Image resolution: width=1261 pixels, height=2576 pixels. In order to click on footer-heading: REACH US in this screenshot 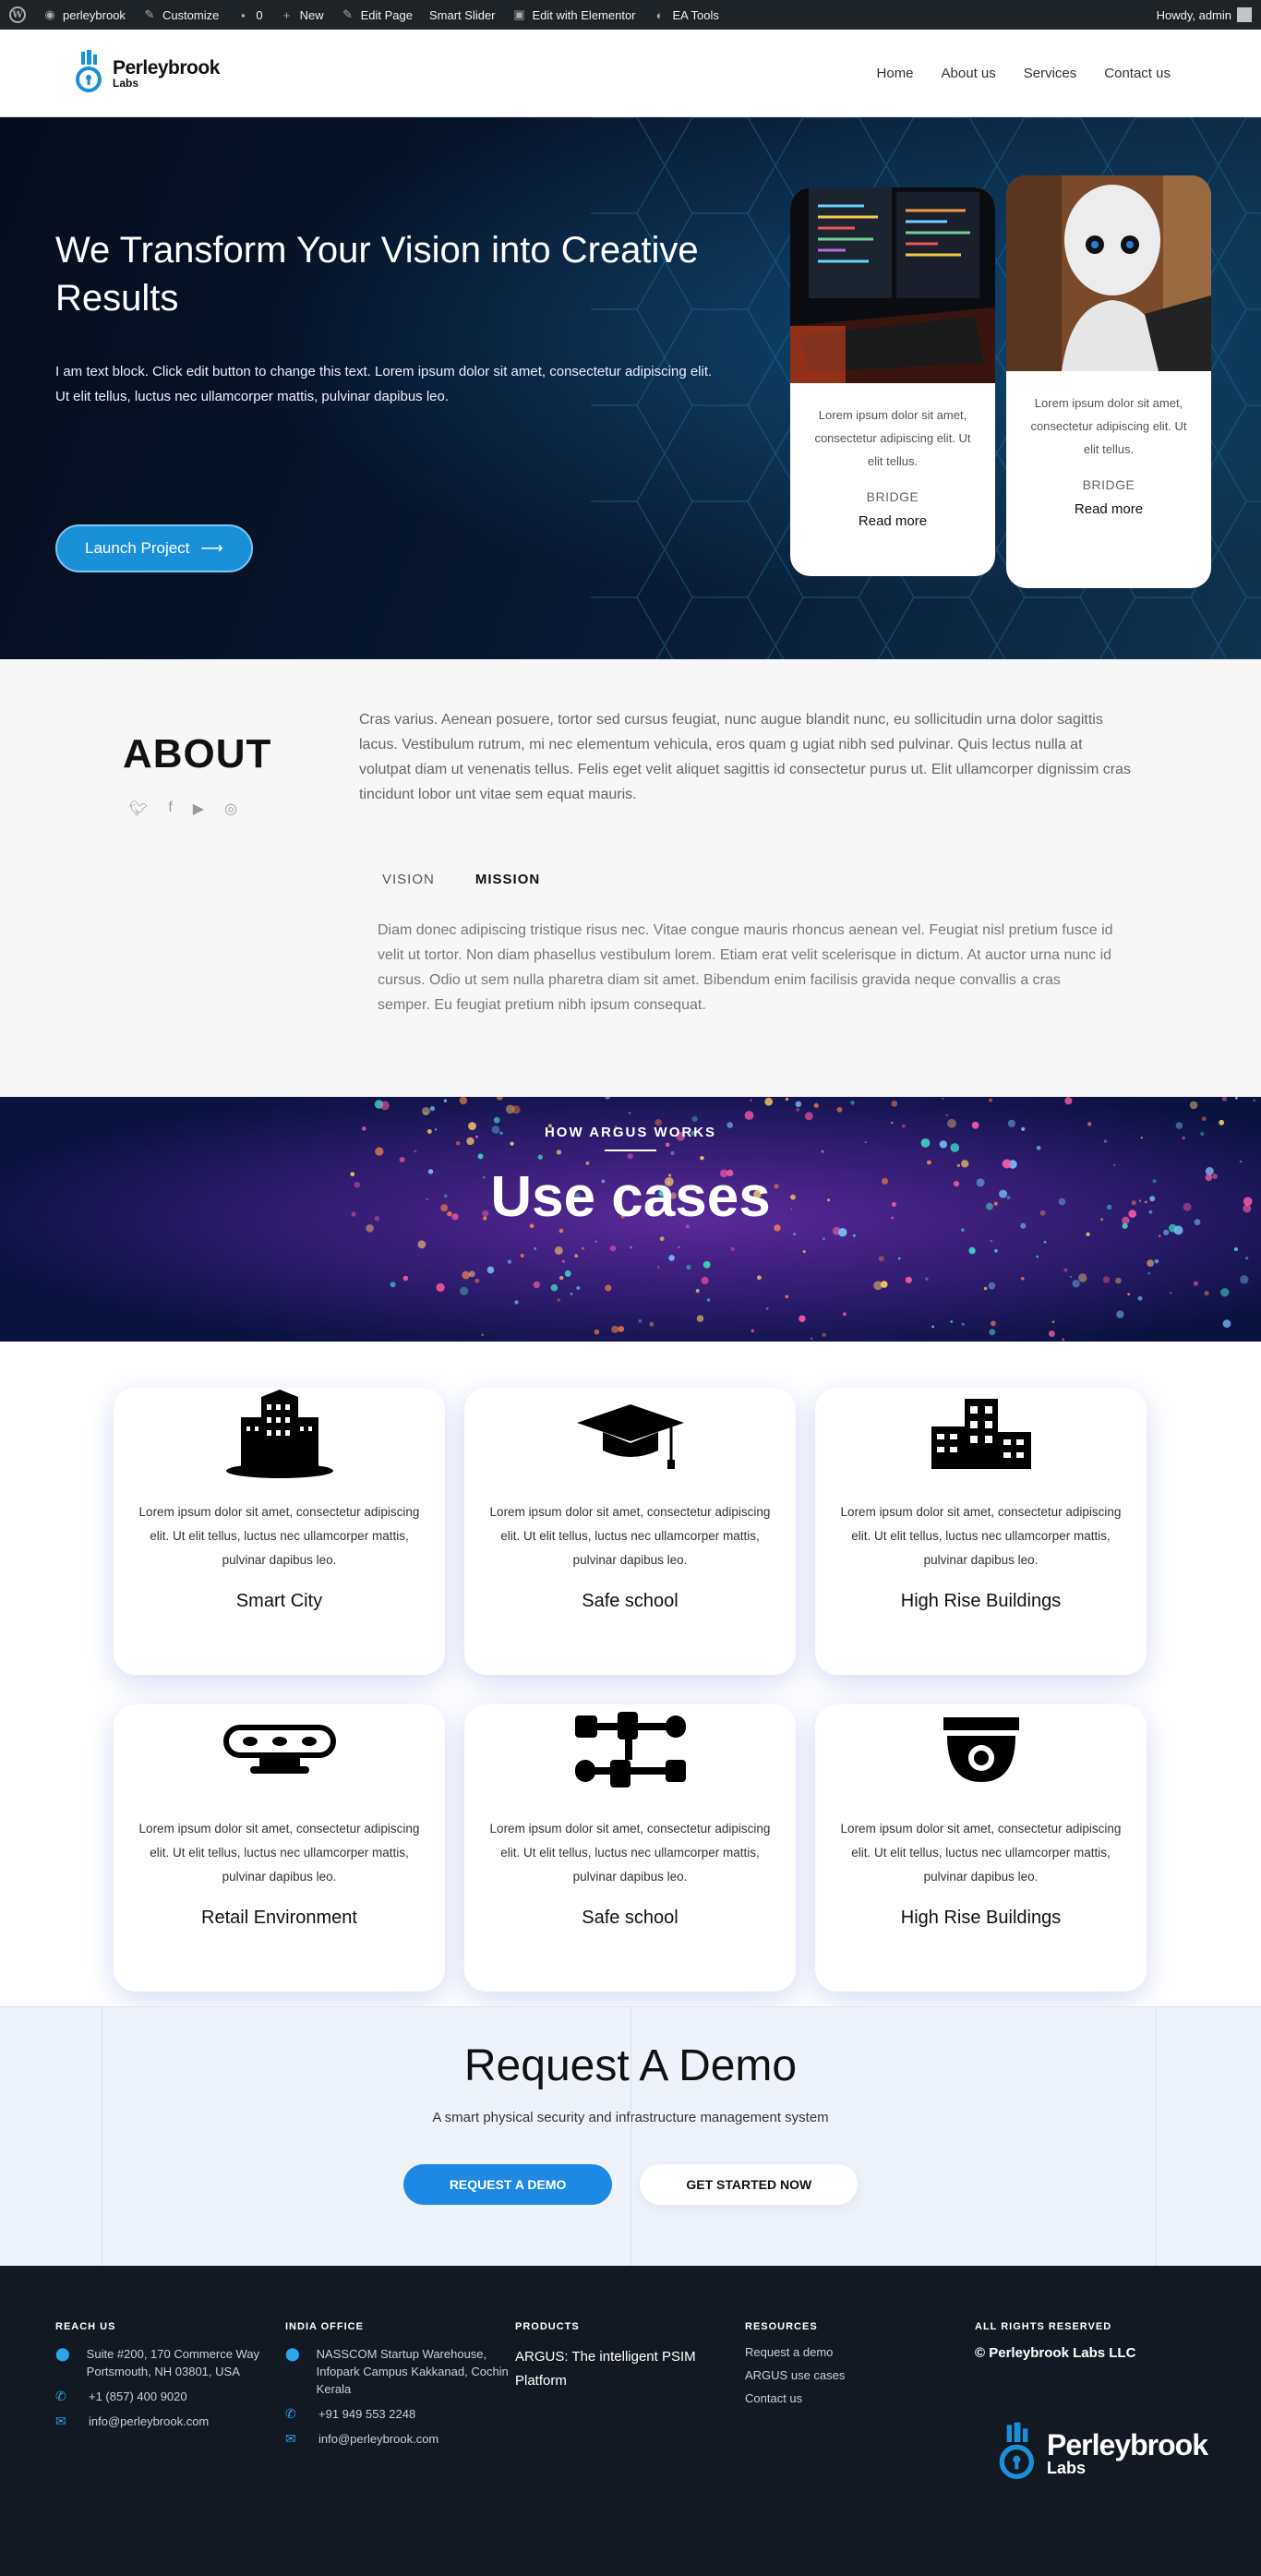, I will do `click(85, 2326)`.